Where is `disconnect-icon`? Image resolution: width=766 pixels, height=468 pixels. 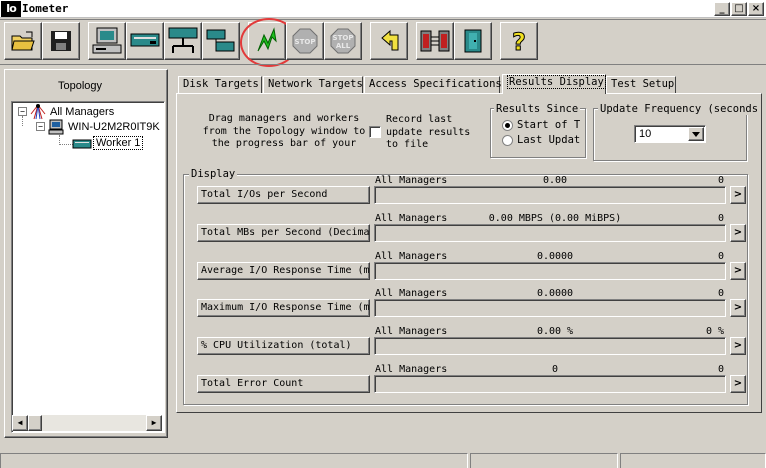
disconnect-icon is located at coordinates (435, 41).